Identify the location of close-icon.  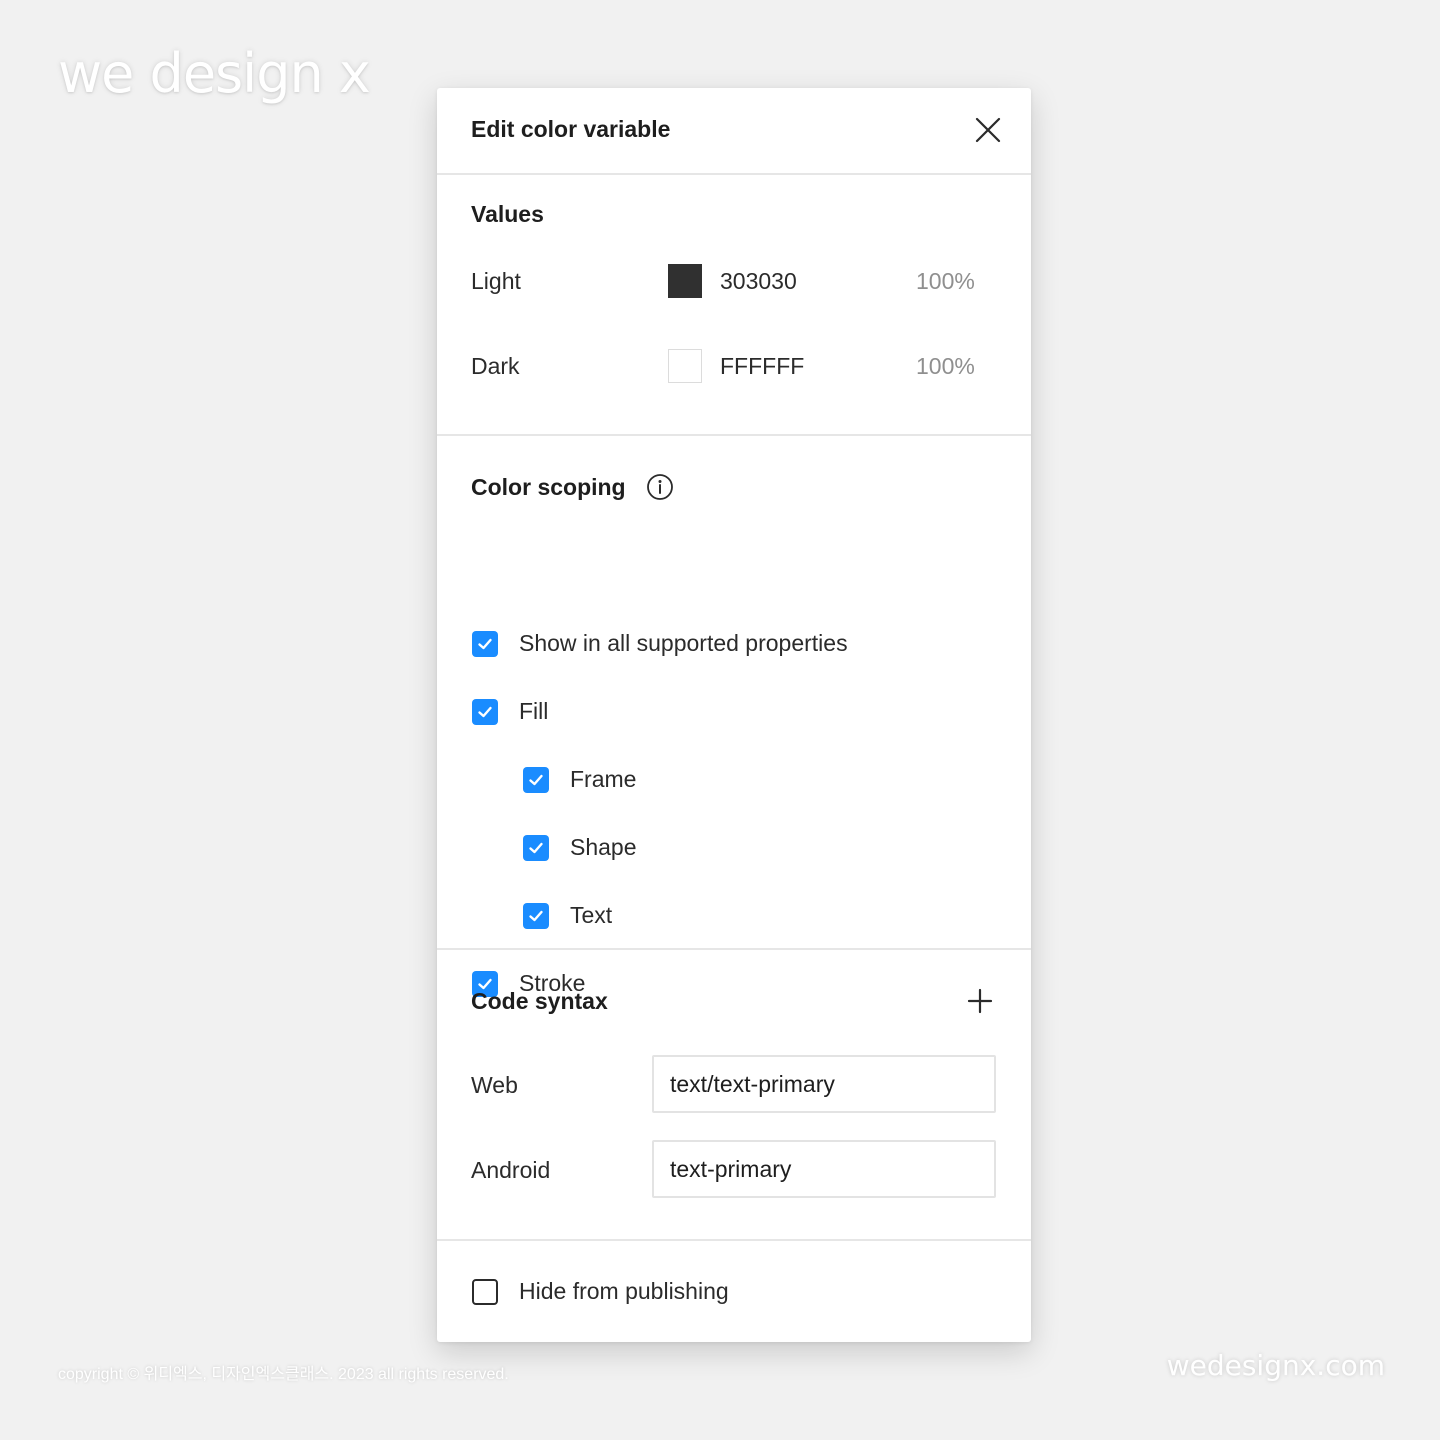
(988, 130).